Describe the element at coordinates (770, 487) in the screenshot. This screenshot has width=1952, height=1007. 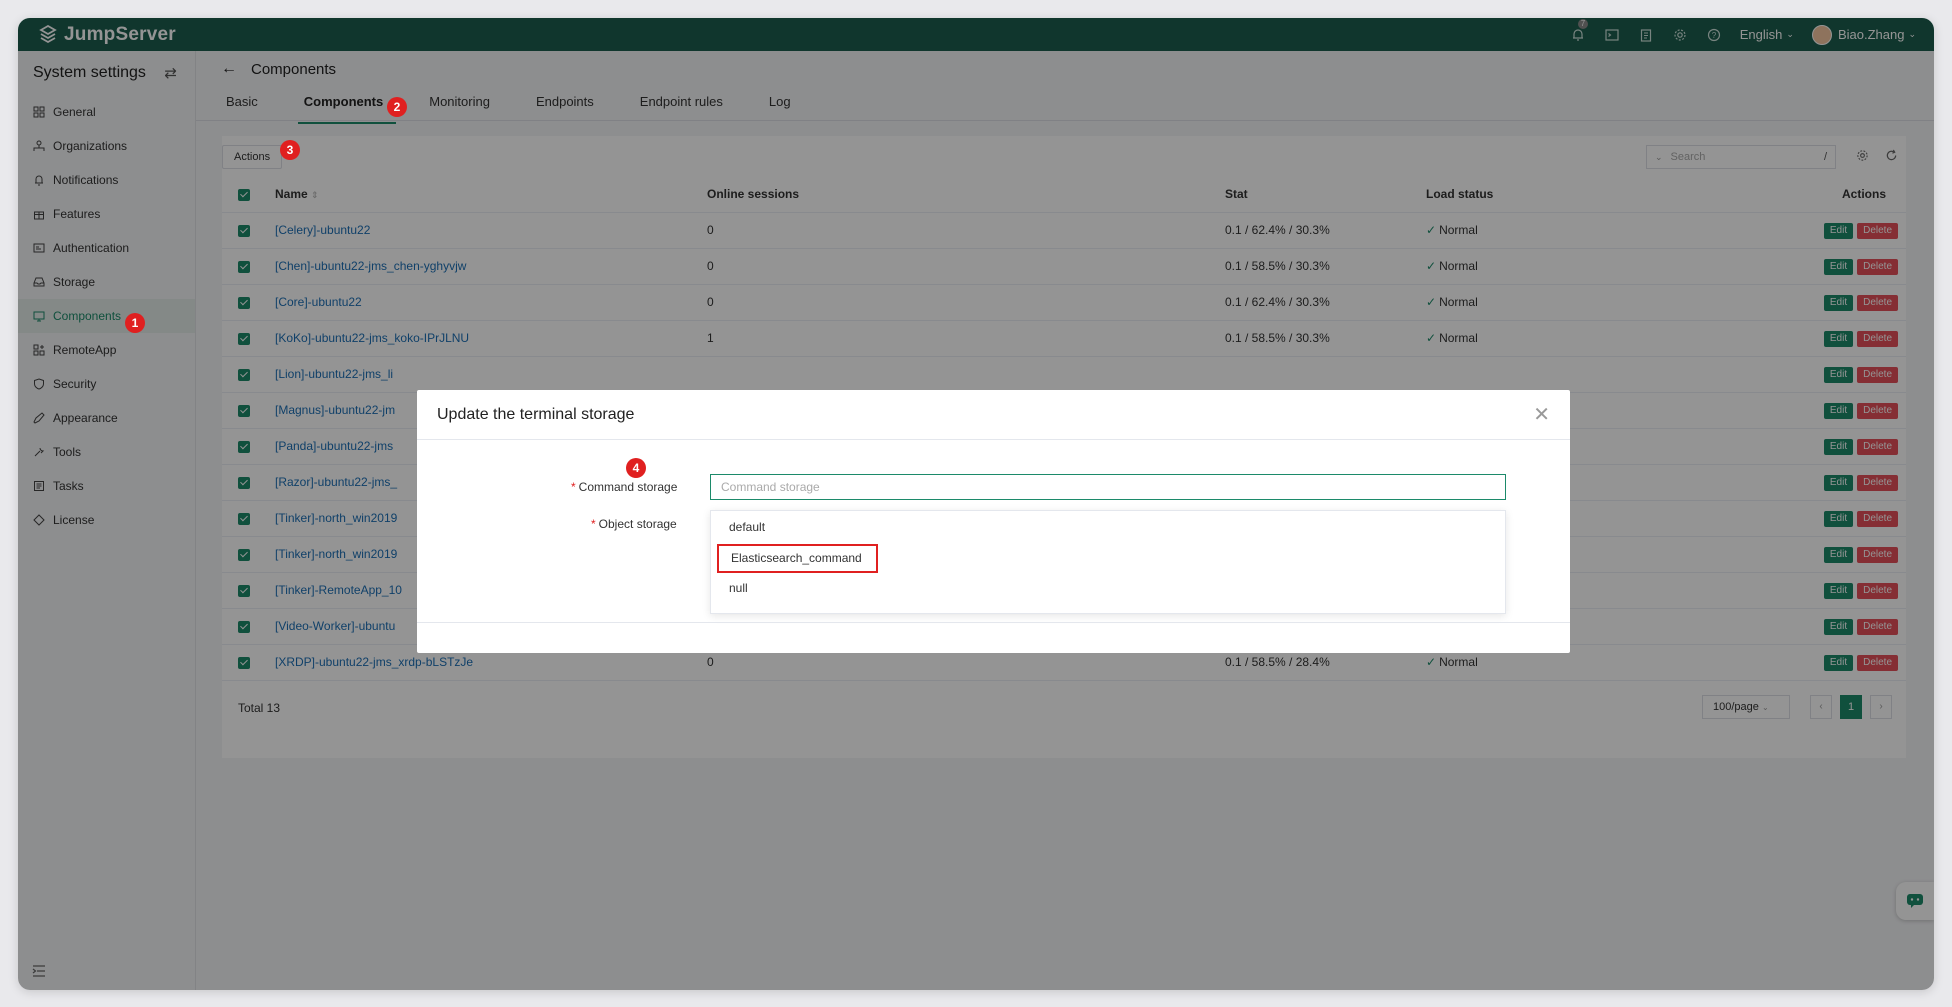
I see `command-storage-placeholder: Command storage` at that location.